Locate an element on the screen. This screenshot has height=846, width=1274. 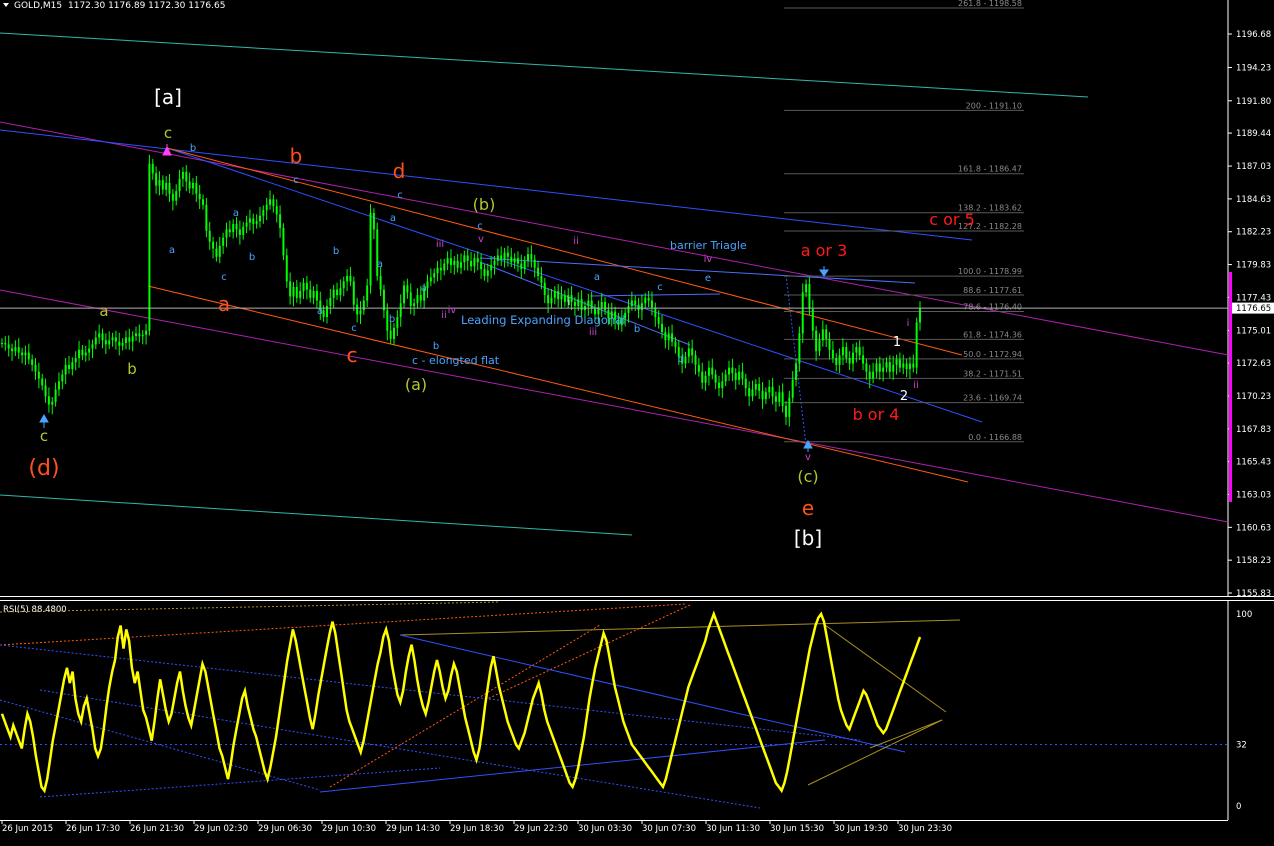
price-tick-label: 1177.43 is located at coordinates (1253, 298).